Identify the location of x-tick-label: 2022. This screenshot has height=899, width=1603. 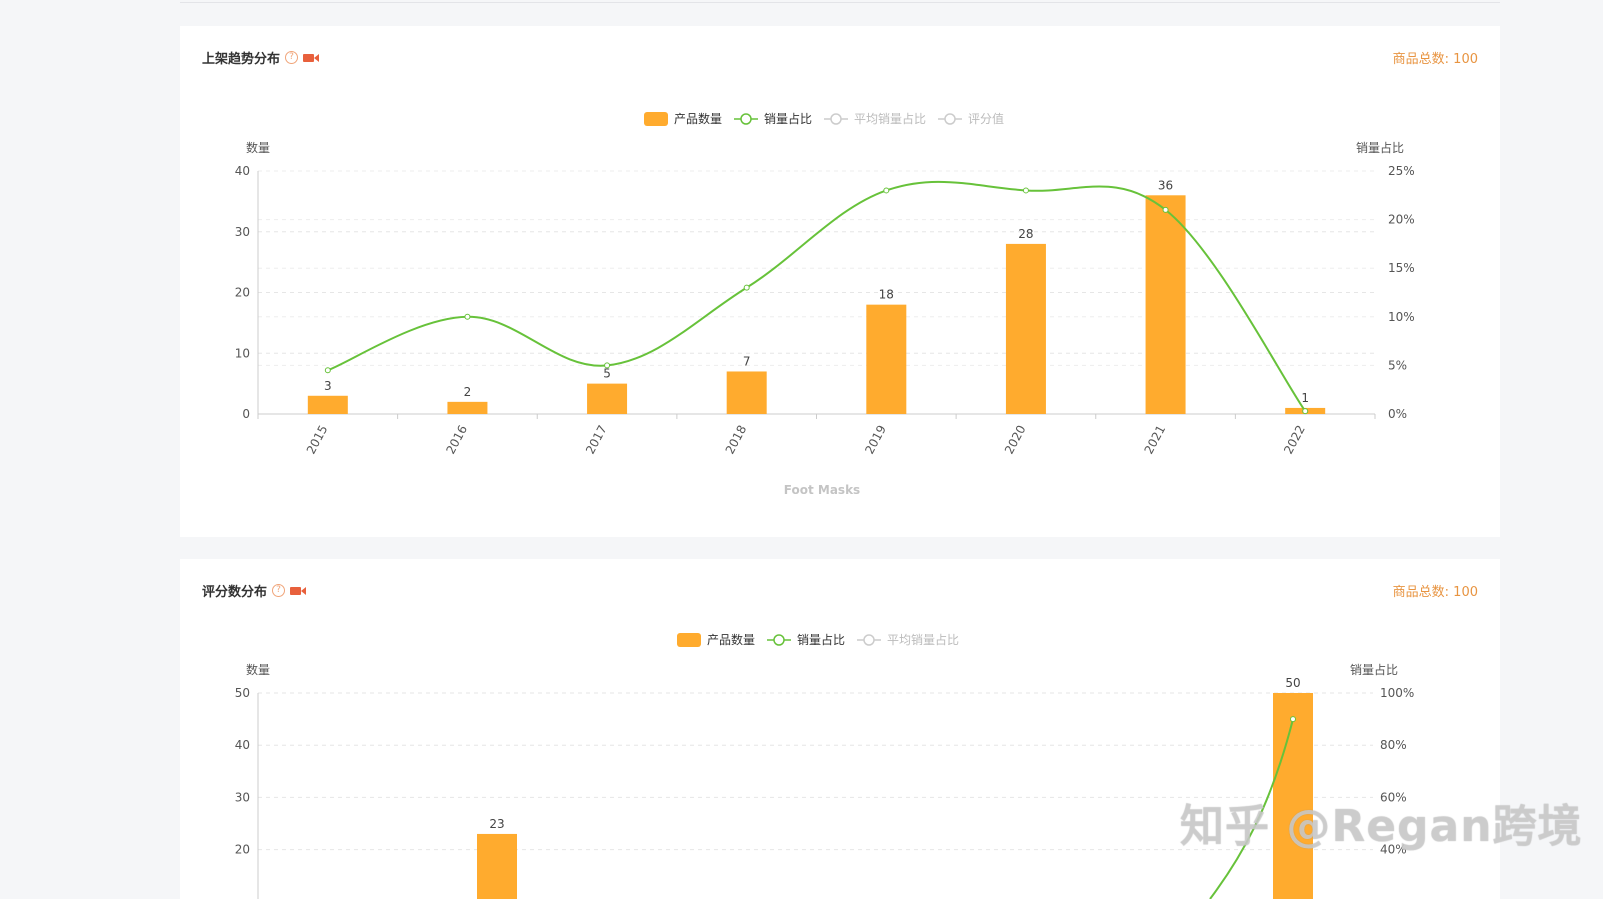
(1294, 440).